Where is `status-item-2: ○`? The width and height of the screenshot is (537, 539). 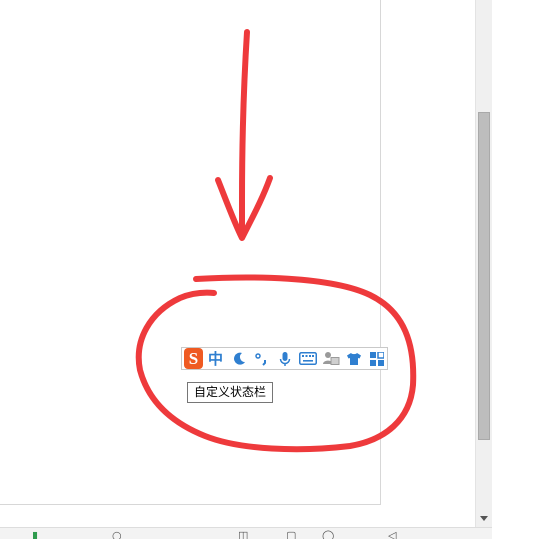 status-item-2: ○ is located at coordinates (117, 534).